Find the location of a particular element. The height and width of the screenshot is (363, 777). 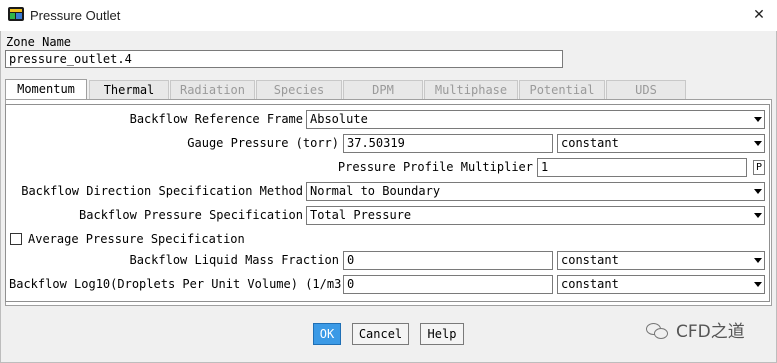

watermark: CFD之道 is located at coordinates (695, 329).